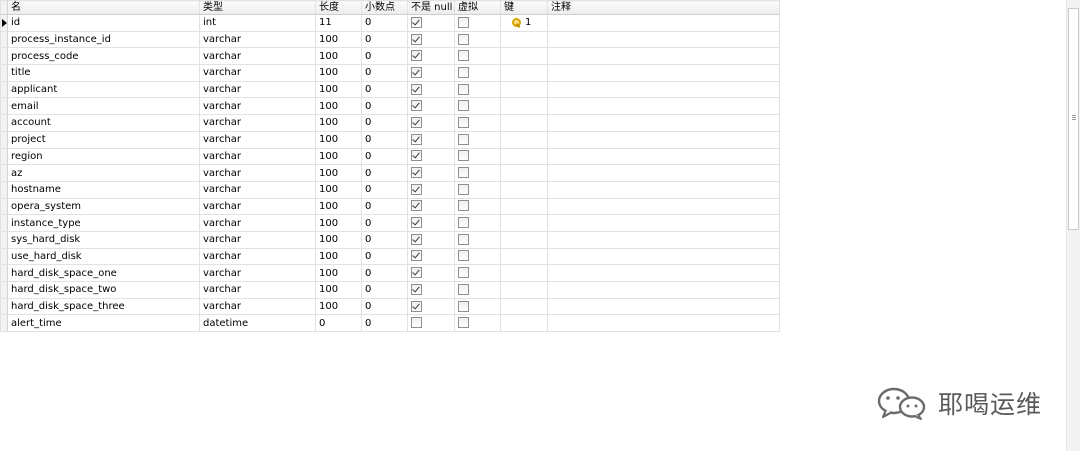 This screenshot has width=1080, height=451. Describe the element at coordinates (390, 290) in the screenshot. I see `table-row: hard_disk_space_two varchar 100 0` at that location.